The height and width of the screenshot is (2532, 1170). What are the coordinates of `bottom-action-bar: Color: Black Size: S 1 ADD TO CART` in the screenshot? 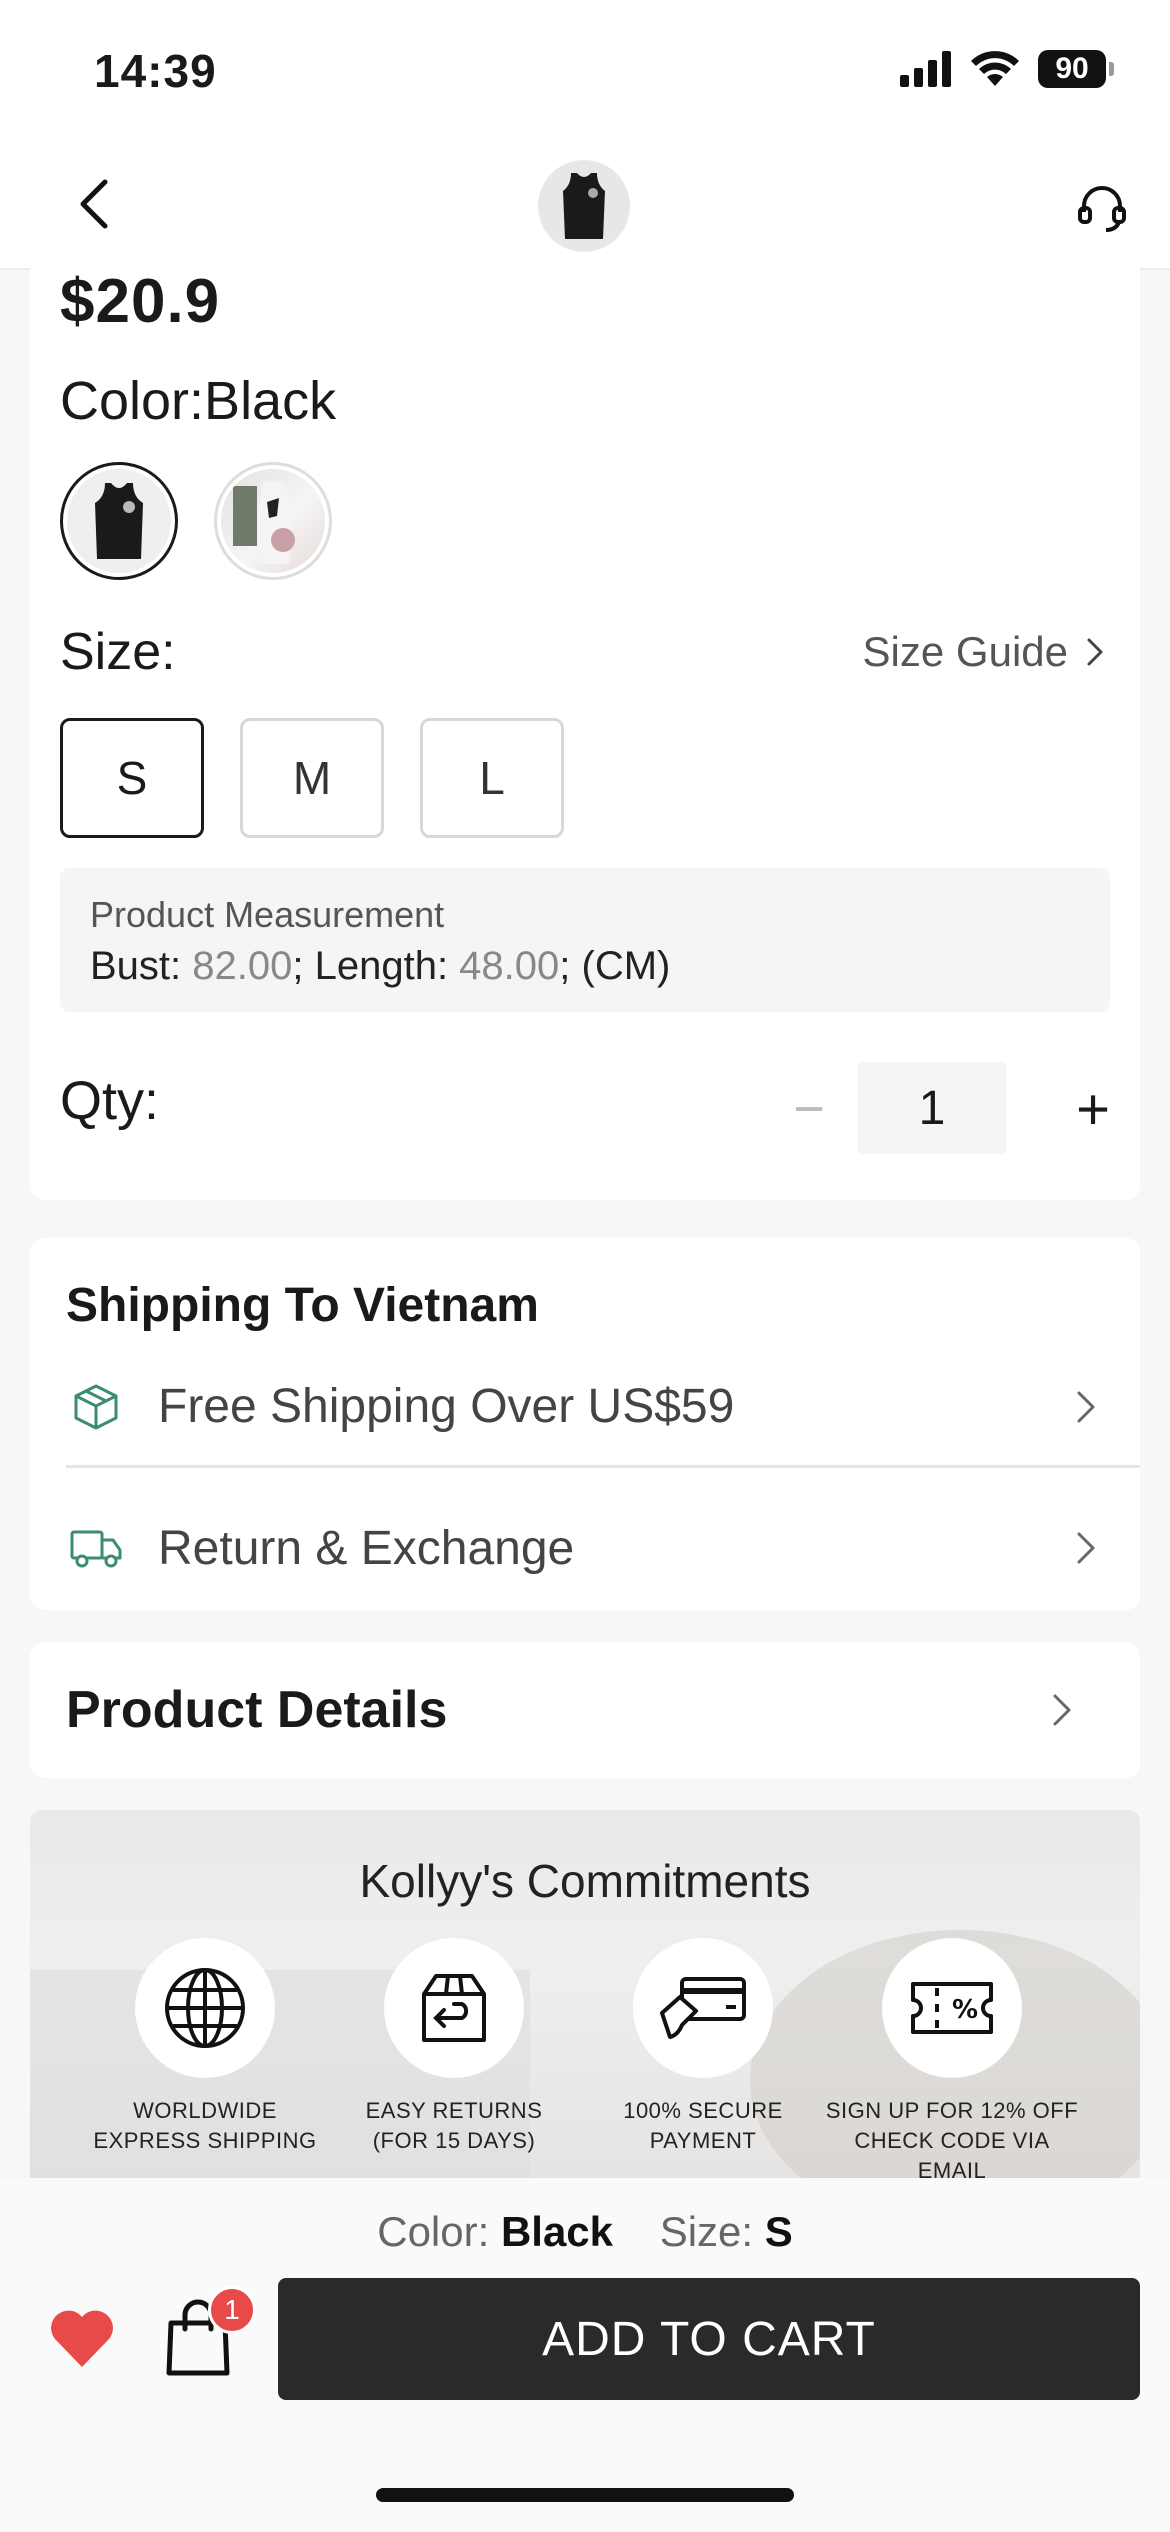 It's located at (585, 2355).